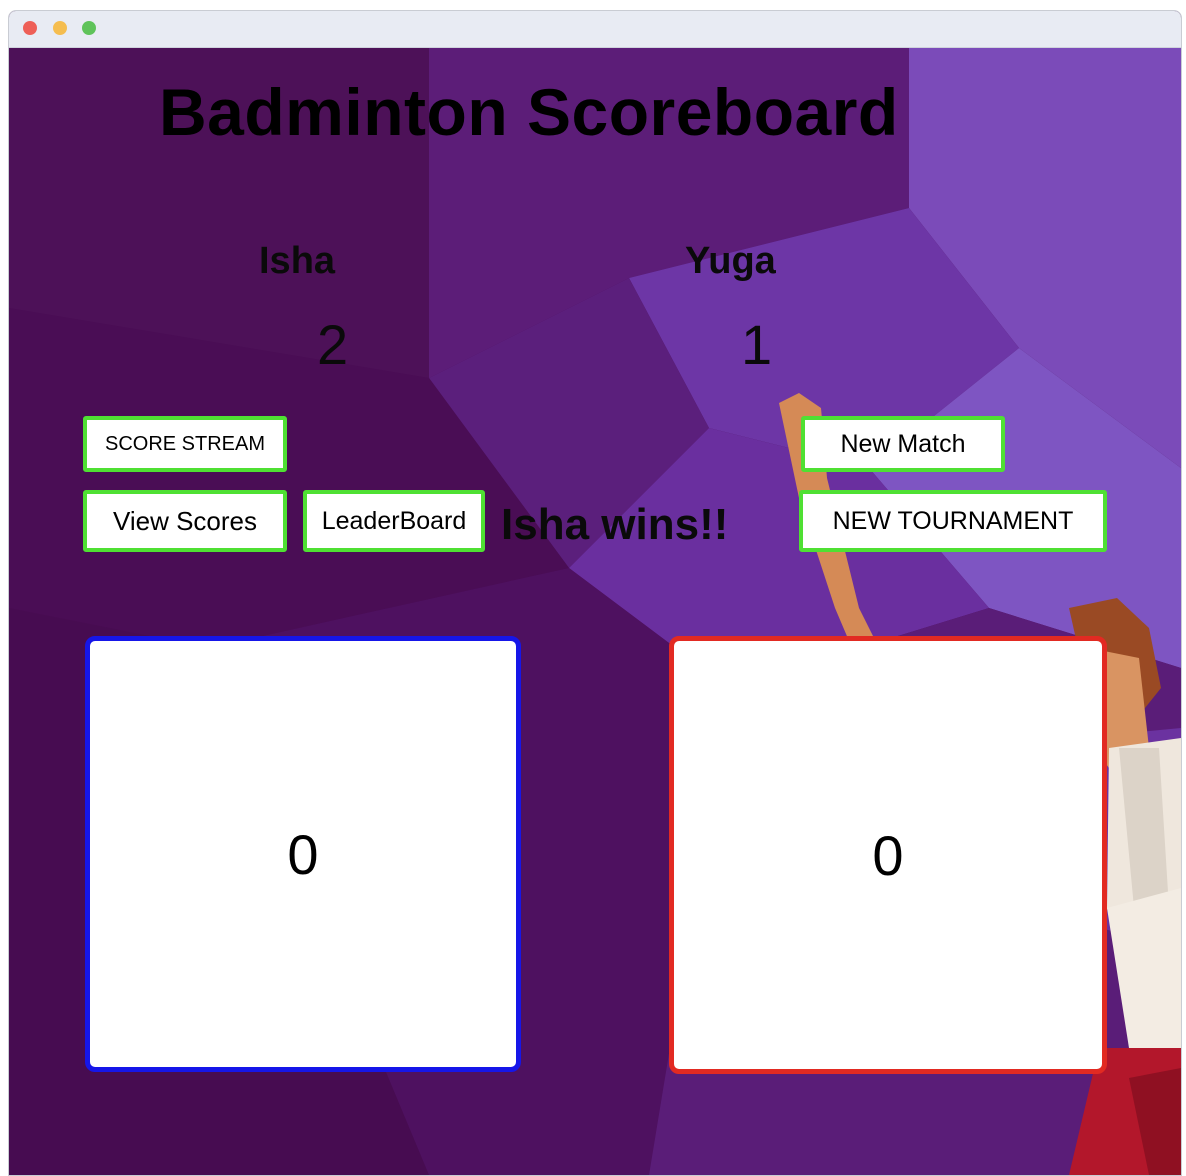 The image size is (1186, 1176). I want to click on player-two-name: Yuga, so click(730, 261).